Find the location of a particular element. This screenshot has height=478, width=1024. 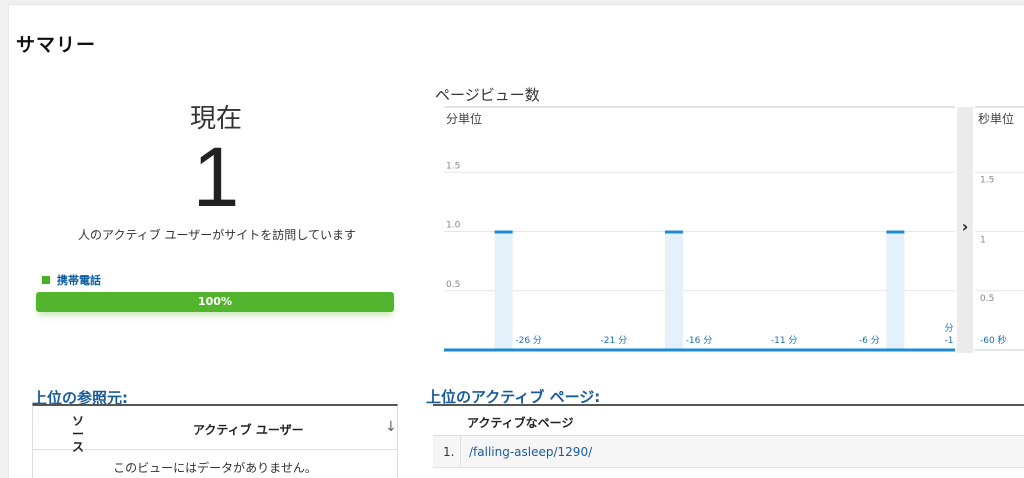

active-page-column-header: アクティブなページ is located at coordinates (728, 421).